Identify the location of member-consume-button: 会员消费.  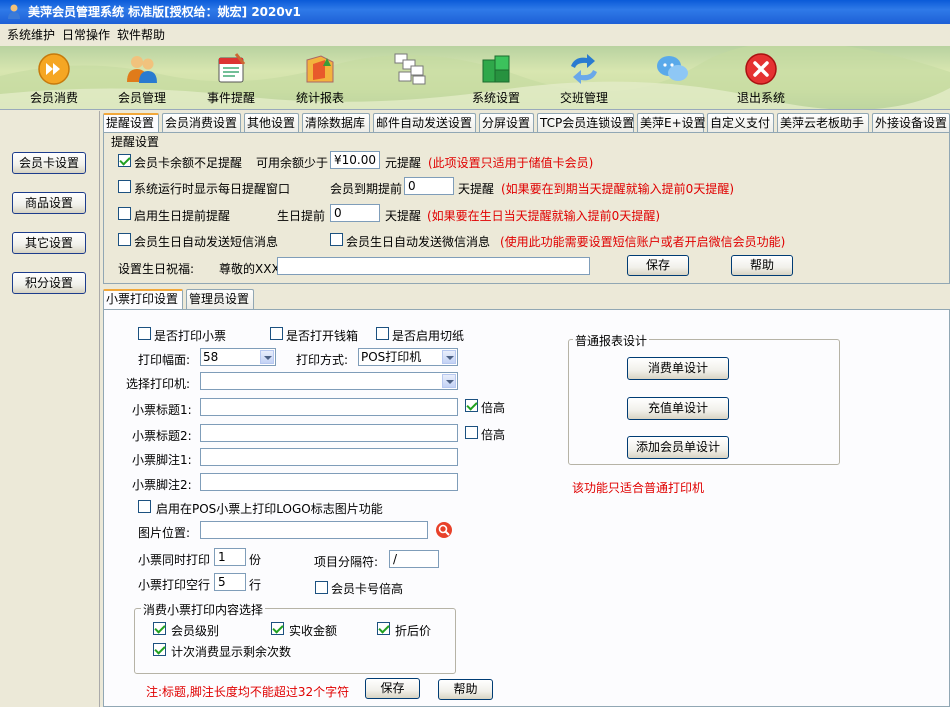
(54, 78).